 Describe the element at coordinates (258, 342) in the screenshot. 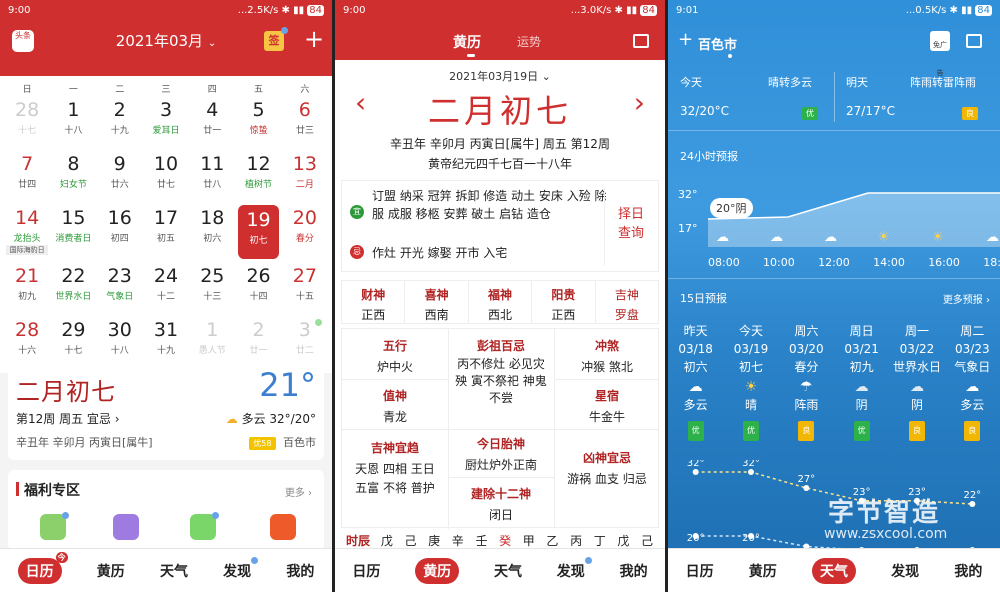

I see `calendar-day: 2 廿一` at that location.